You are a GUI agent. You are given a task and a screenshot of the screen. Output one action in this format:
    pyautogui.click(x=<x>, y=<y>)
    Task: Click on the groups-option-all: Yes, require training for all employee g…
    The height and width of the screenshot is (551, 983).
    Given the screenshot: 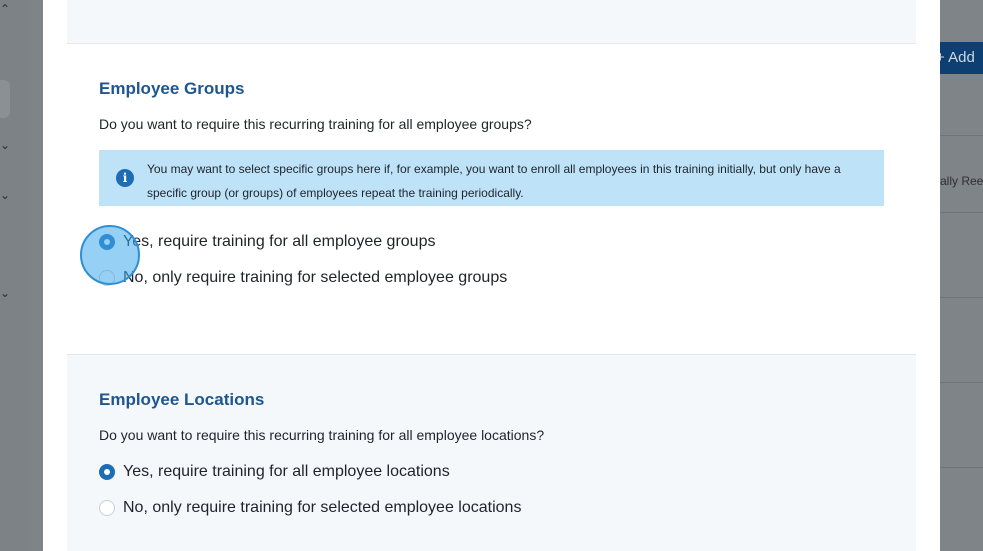 What is the action you would take?
    pyautogui.click(x=267, y=242)
    